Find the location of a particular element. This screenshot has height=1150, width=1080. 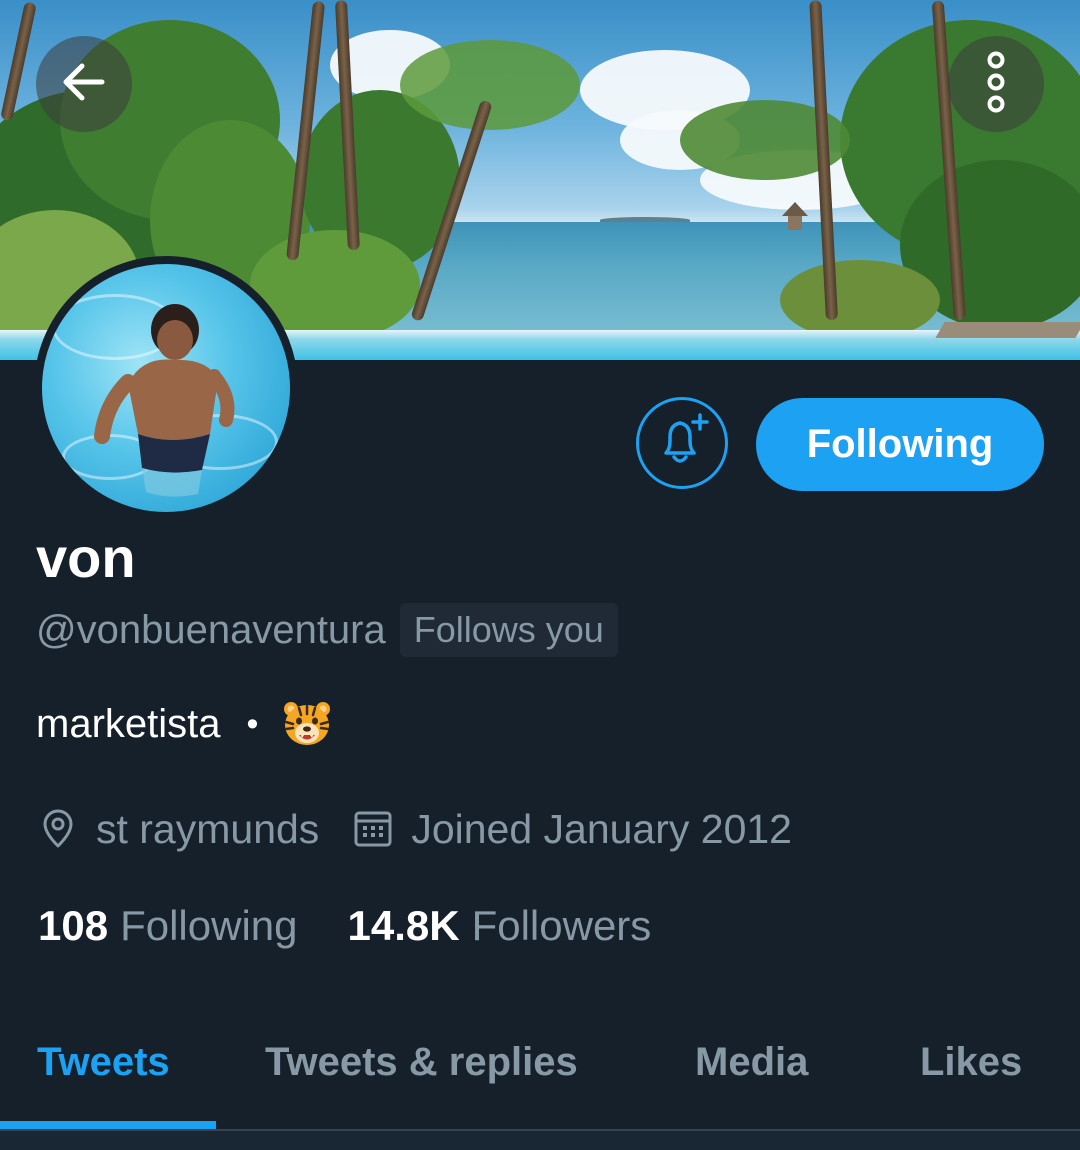

follows-you-badge: Follows you is located at coordinates (508, 630).